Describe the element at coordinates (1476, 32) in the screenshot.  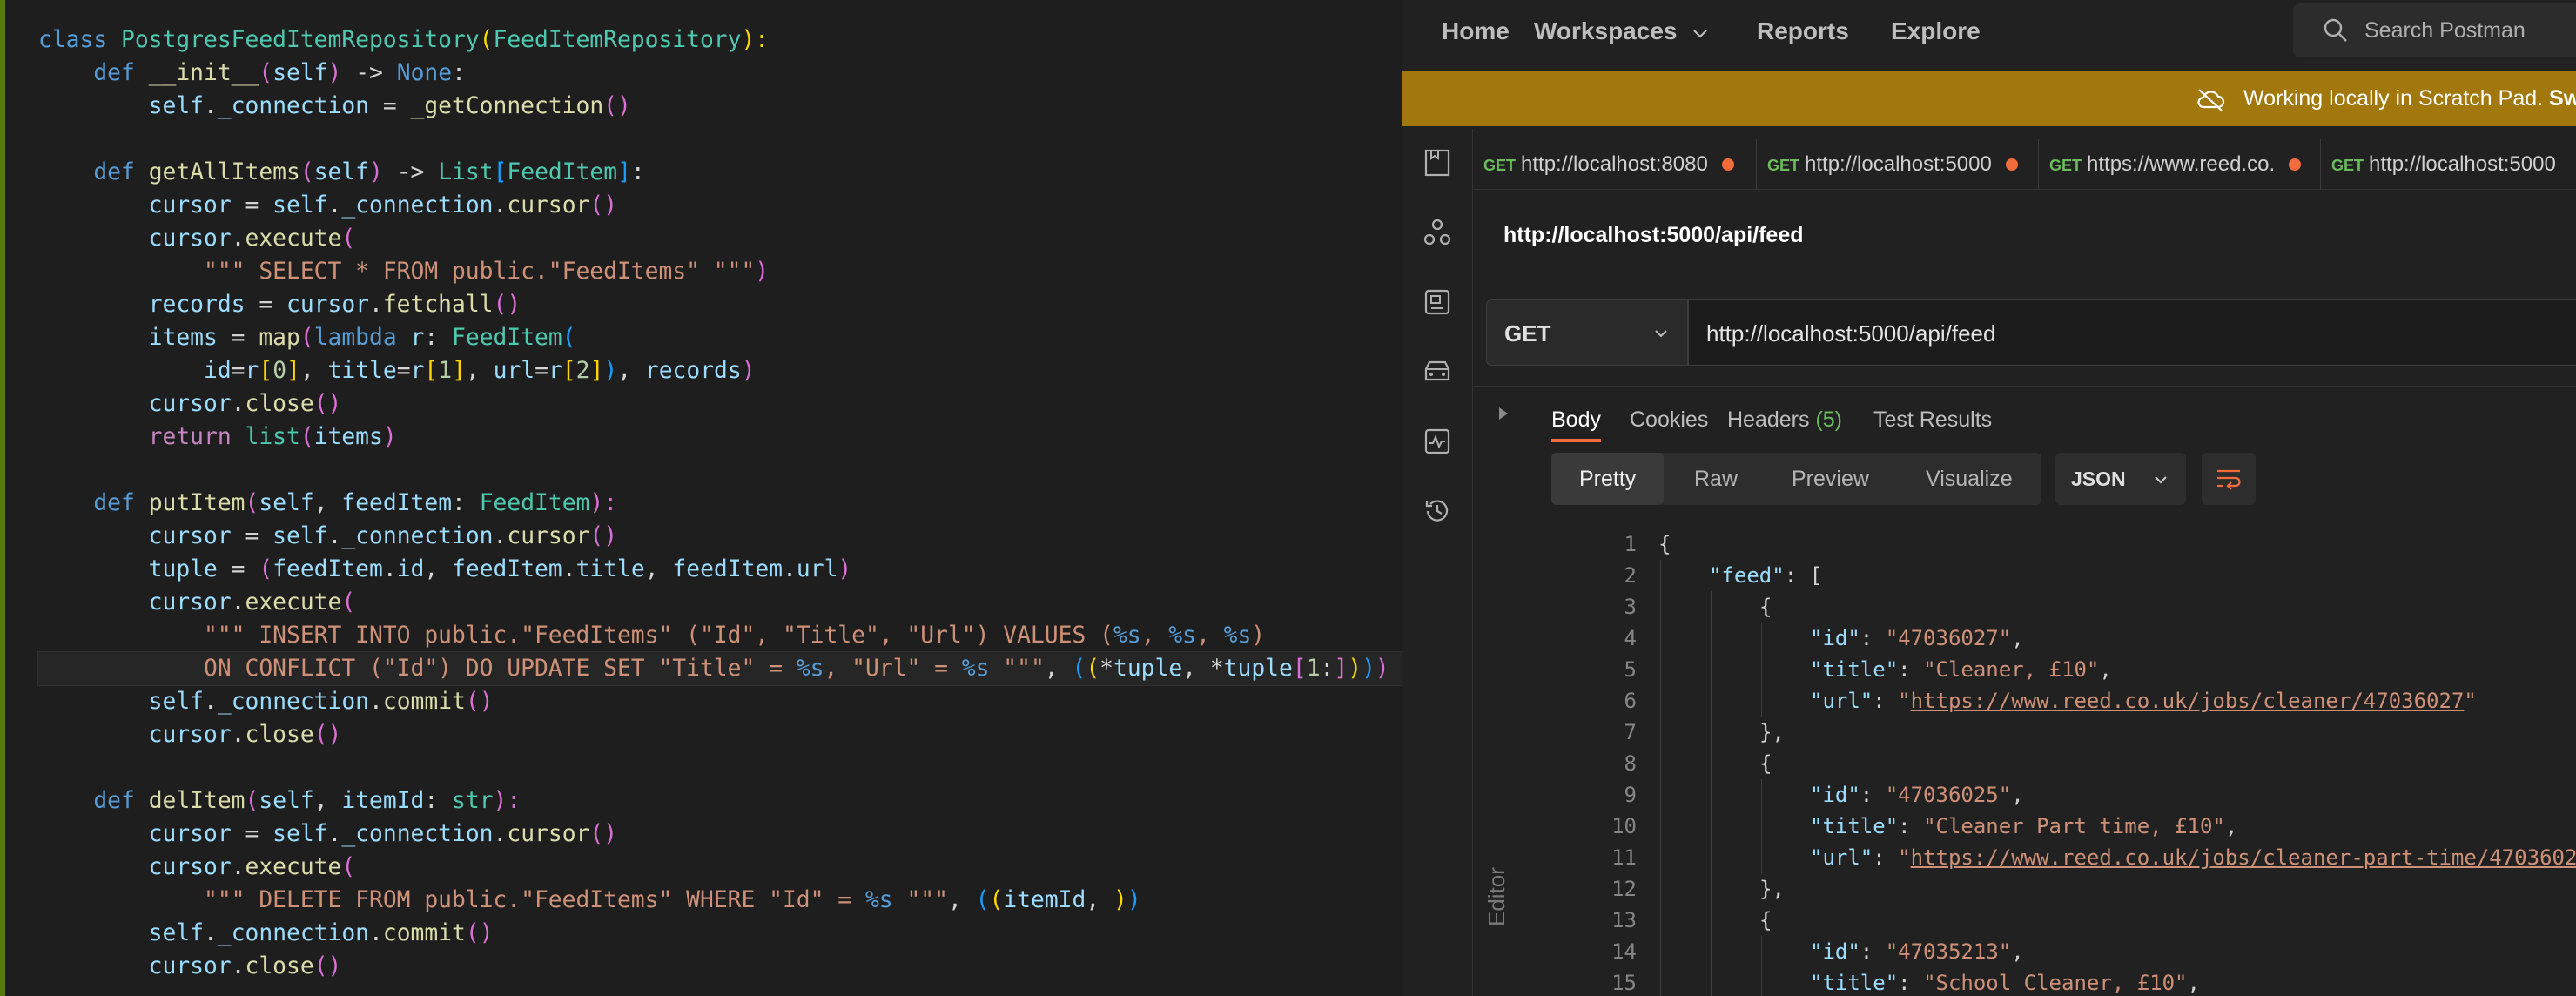
I see `nav-home: Home` at that location.